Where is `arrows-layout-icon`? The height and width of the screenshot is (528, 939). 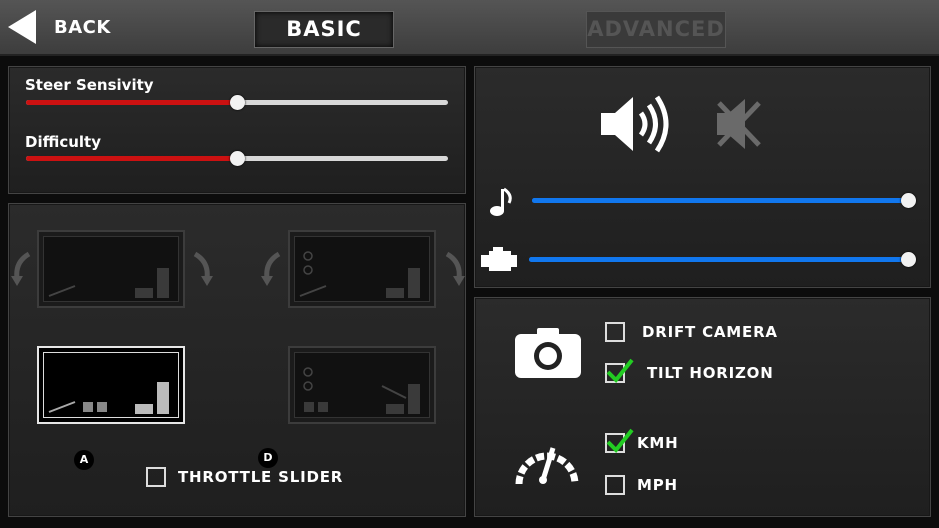 arrows-layout-icon is located at coordinates (108, 398).